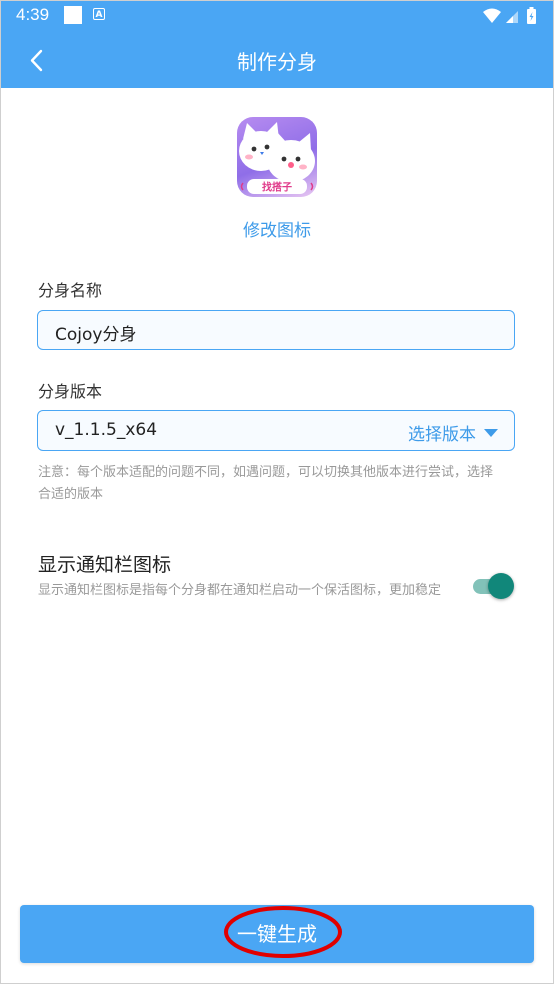  Describe the element at coordinates (33, 14) in the screenshot. I see `status-time: 4:39` at that location.